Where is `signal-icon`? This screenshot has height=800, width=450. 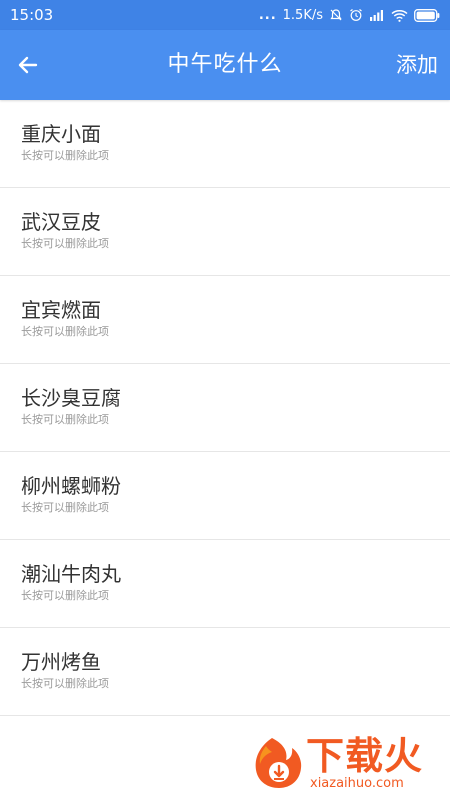 signal-icon is located at coordinates (376, 15).